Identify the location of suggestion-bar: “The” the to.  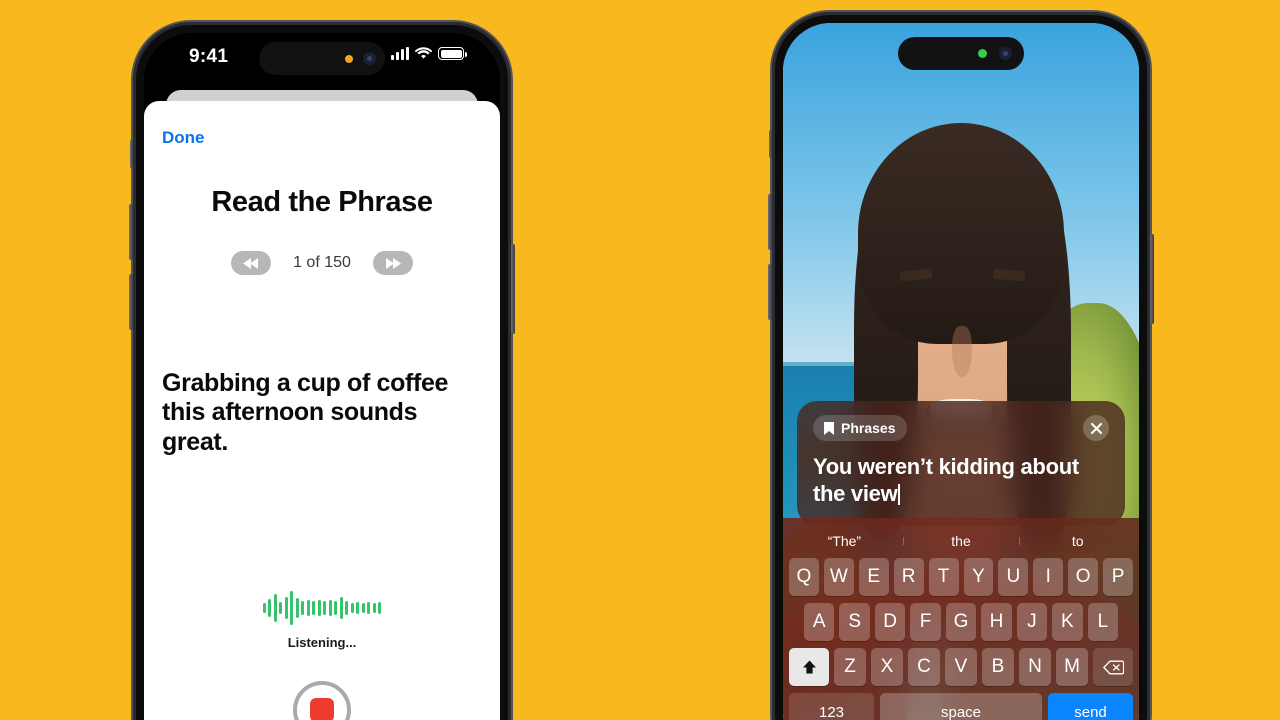
(961, 541).